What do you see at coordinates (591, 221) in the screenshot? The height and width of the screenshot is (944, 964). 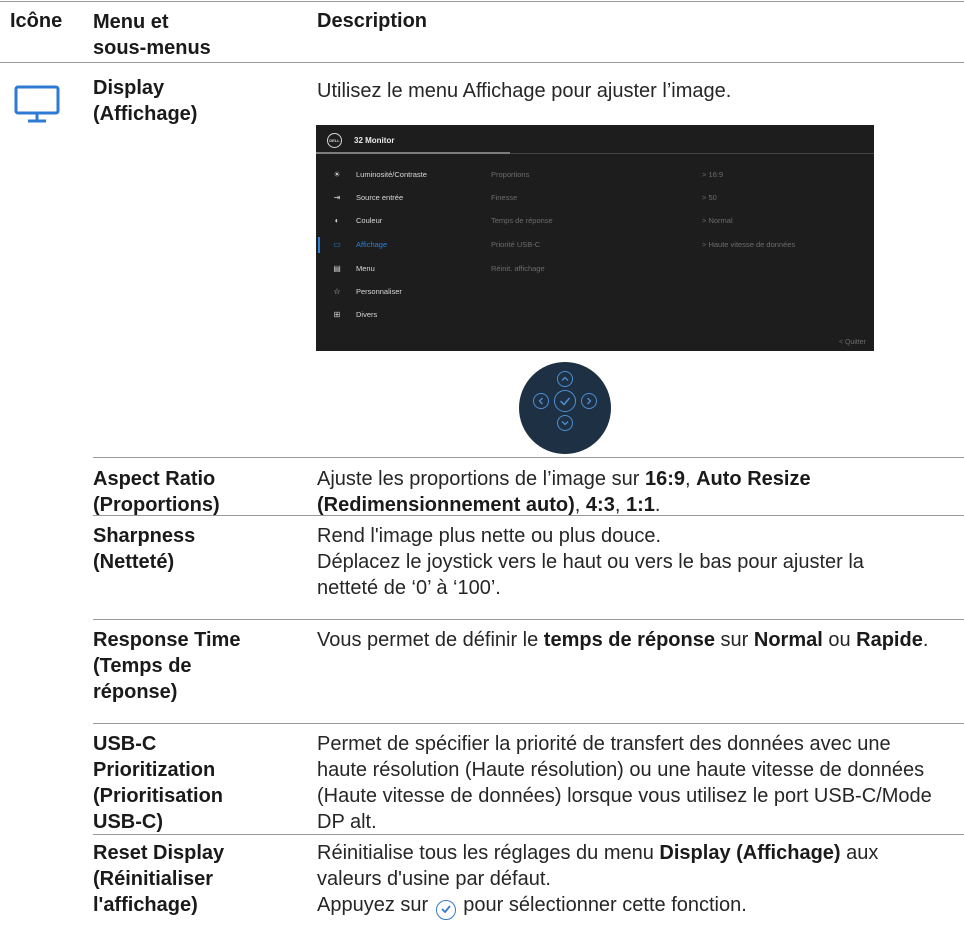 I see `osd-submenu-response: Temps de réponse` at bounding box center [591, 221].